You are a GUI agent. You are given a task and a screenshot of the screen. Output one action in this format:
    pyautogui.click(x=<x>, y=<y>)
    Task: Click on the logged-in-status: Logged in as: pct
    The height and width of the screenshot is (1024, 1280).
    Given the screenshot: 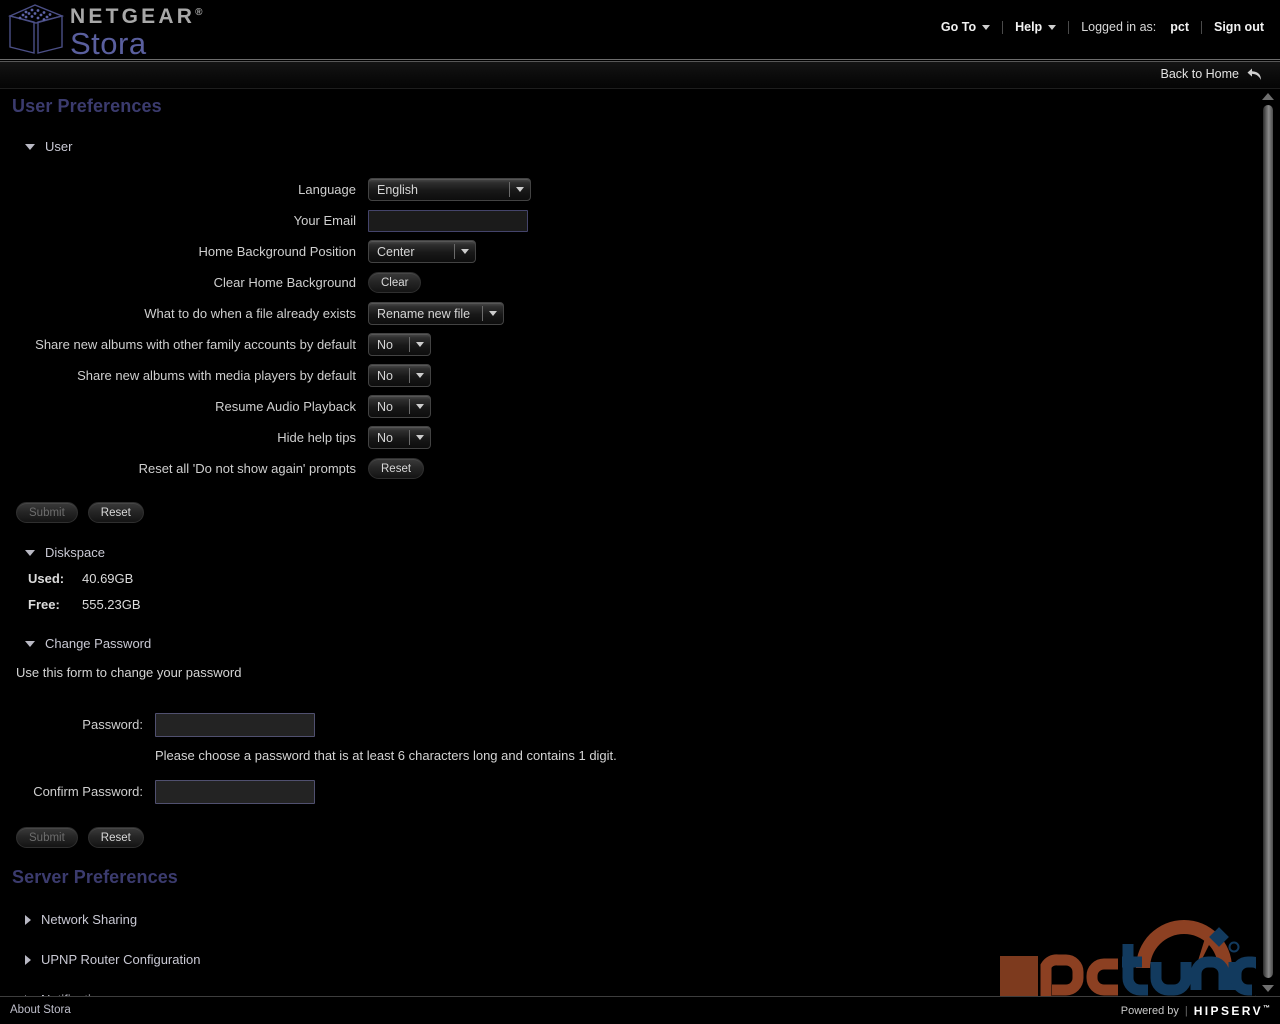 What is the action you would take?
    pyautogui.click(x=1135, y=27)
    